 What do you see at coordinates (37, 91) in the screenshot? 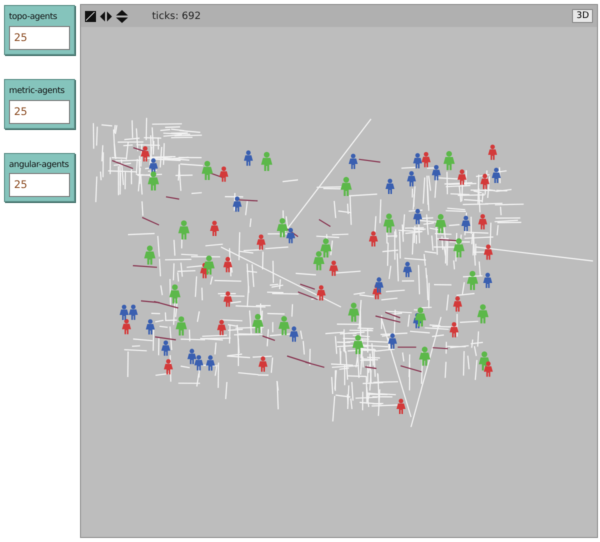
I see `input-label: metric-agents` at bounding box center [37, 91].